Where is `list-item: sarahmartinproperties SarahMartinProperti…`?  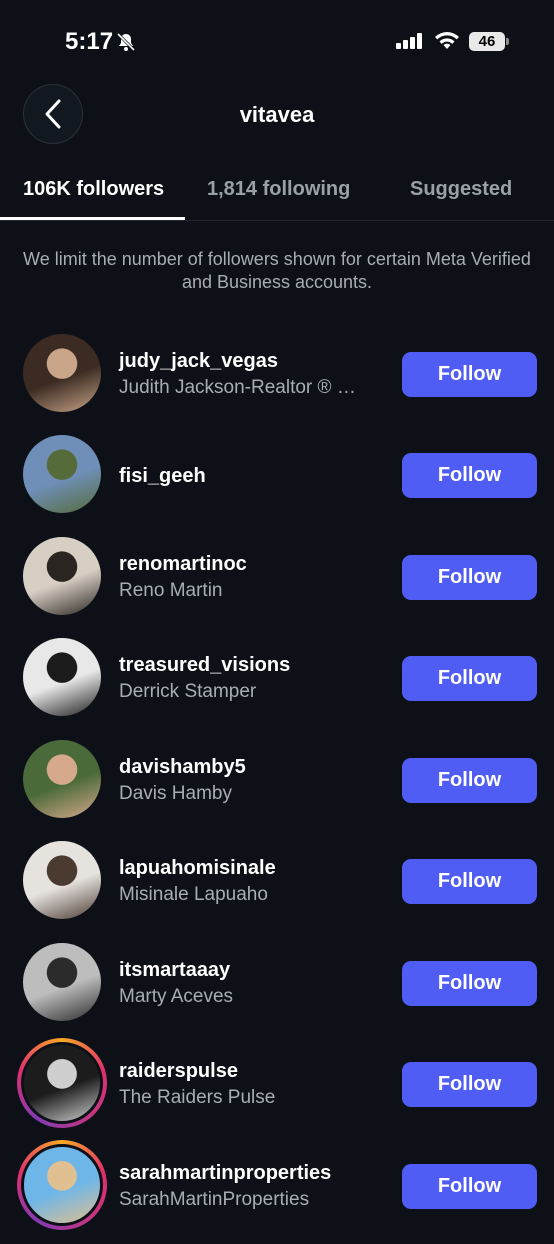
list-item: sarahmartinproperties SarahMartinProperti… is located at coordinates (277, 1192).